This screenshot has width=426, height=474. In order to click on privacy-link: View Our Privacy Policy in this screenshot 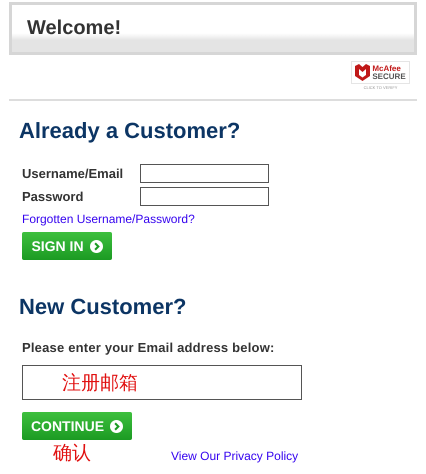, I will do `click(234, 456)`.